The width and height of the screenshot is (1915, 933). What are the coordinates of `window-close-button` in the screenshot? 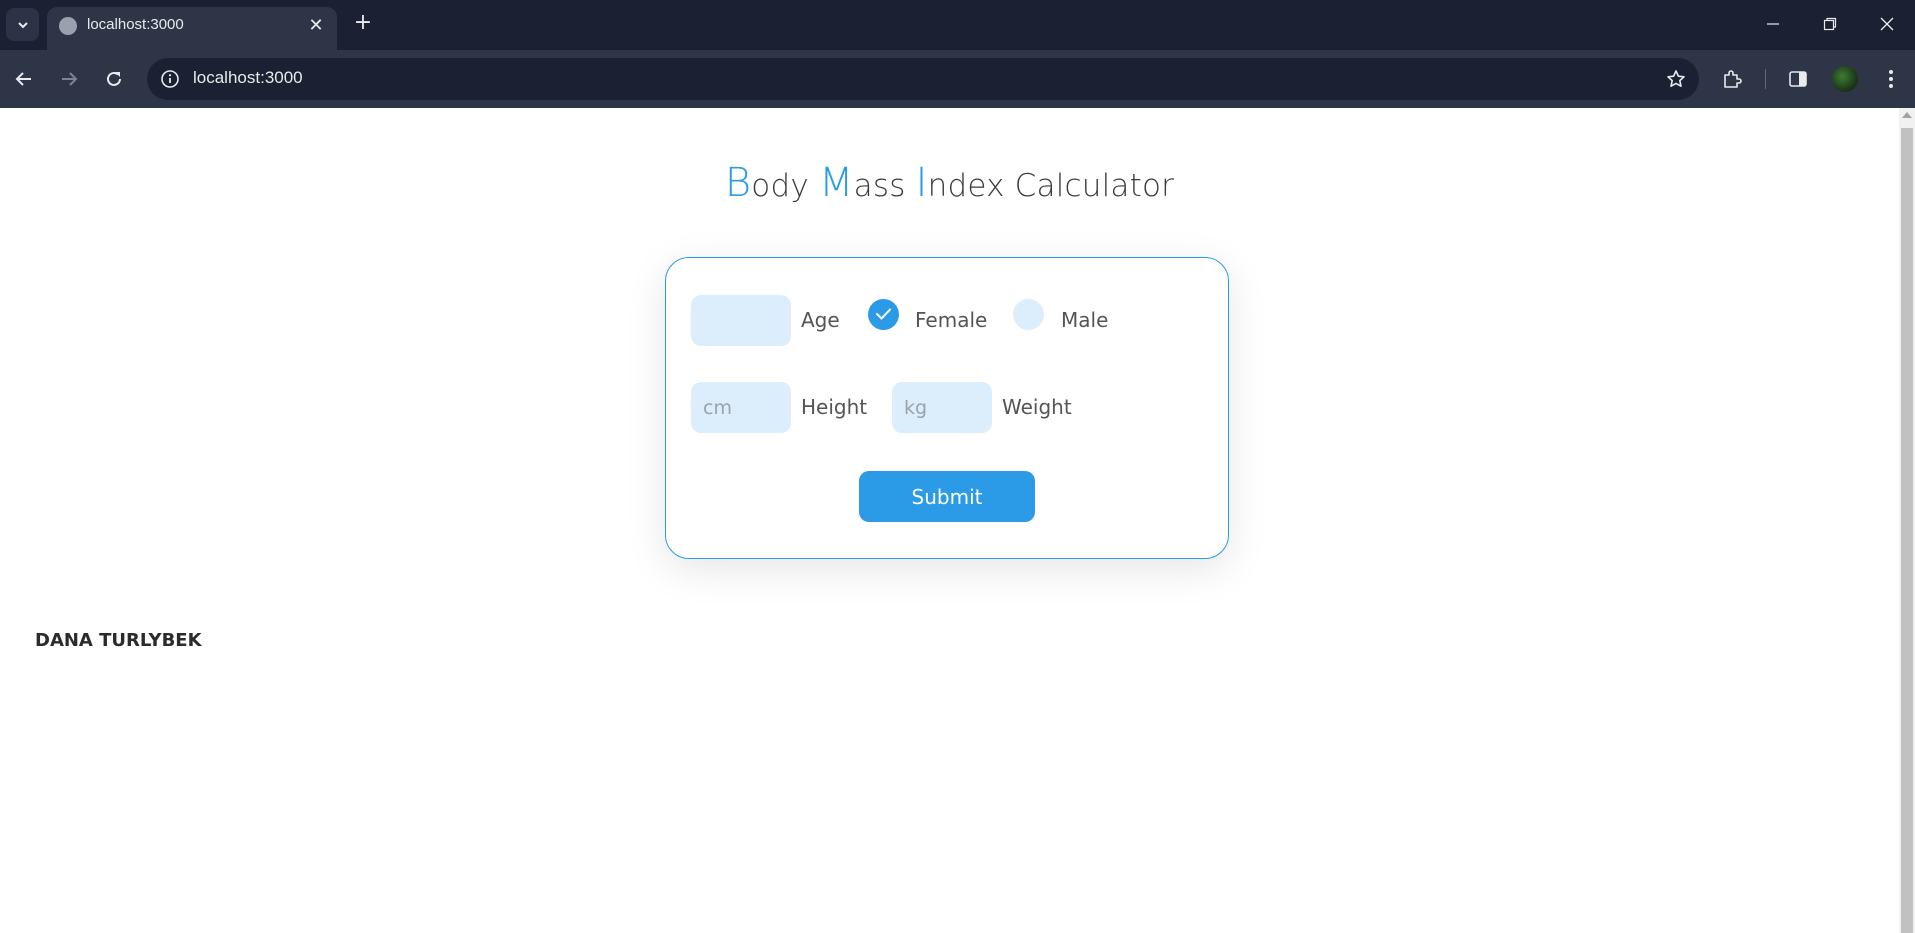 It's located at (1887, 24).